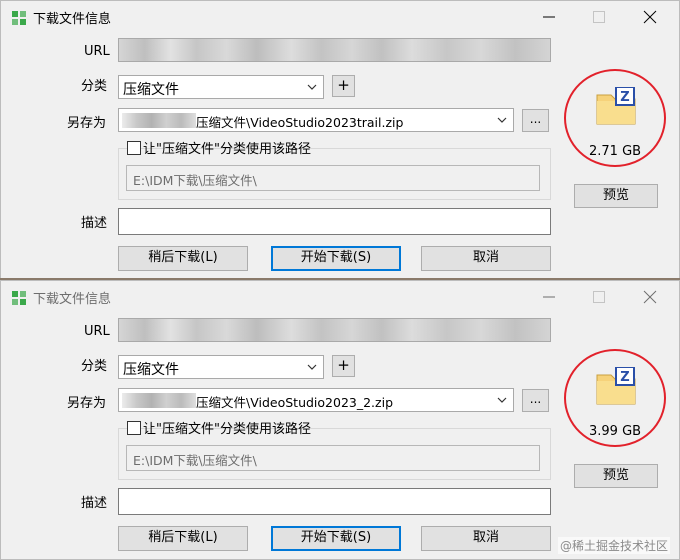  Describe the element at coordinates (300, 122) in the screenshot. I see `save-path-text: 压缩文件\VideoStudio2023trail.zip` at that location.